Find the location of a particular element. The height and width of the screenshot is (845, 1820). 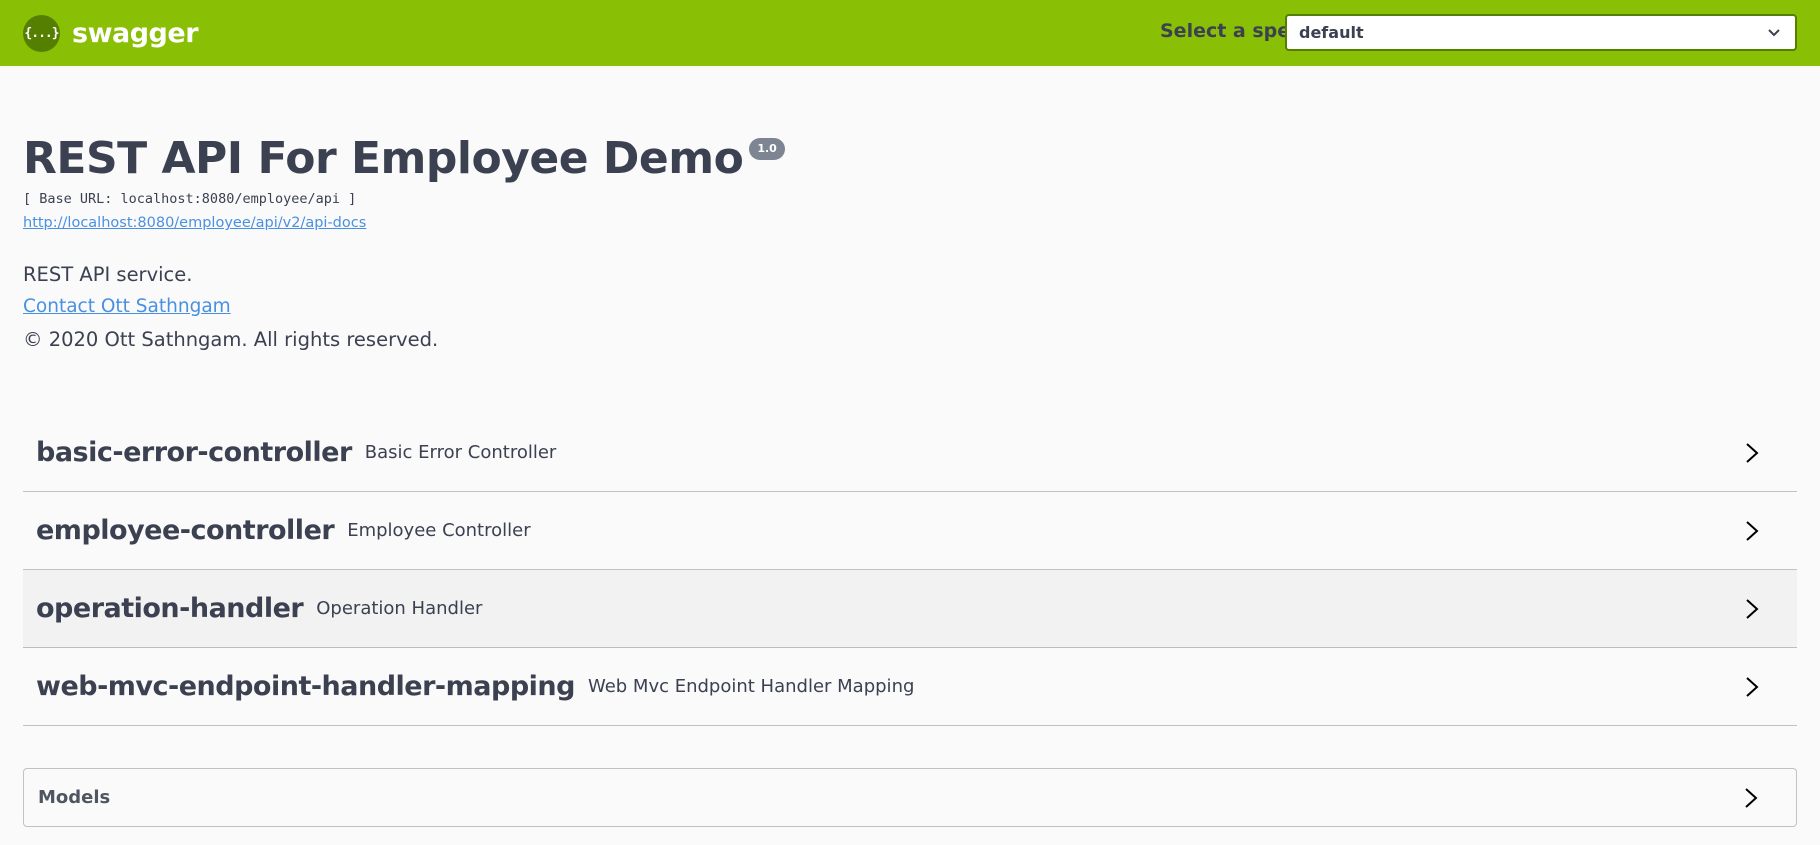

spec-select-dropdown: default is located at coordinates (1541, 32).